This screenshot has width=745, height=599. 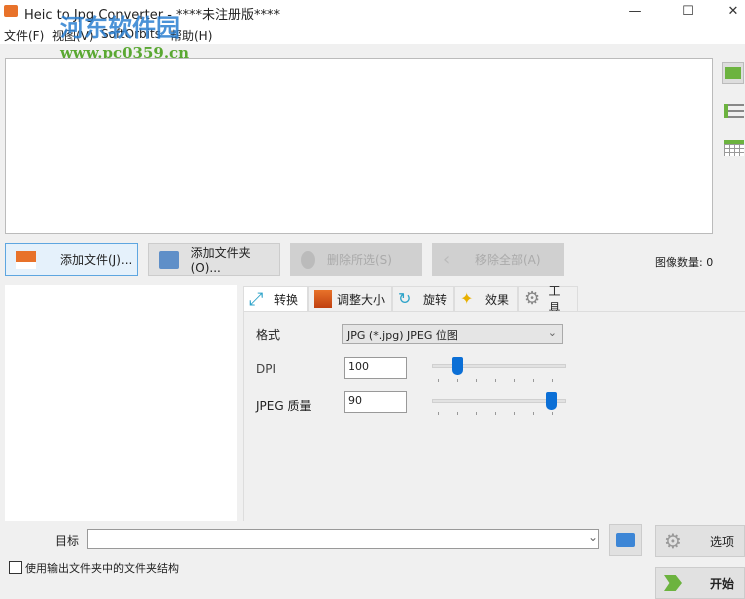 What do you see at coordinates (551, 401) in the screenshot?
I see `quality-slider-thumb` at bounding box center [551, 401].